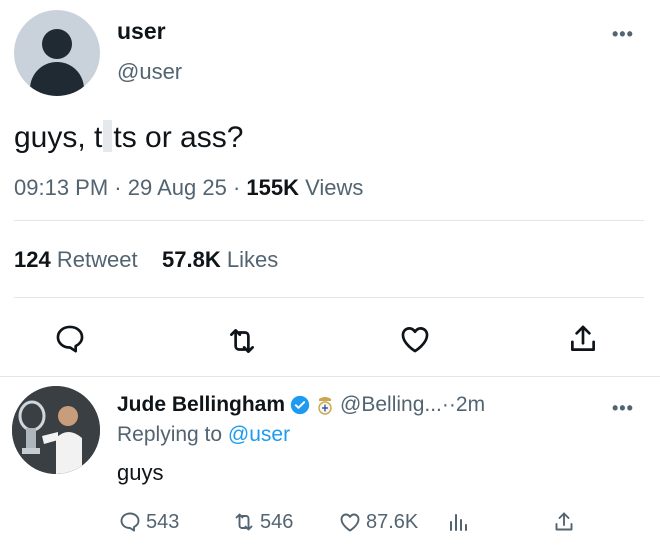  I want to click on views-count: 155K, so click(272, 187).